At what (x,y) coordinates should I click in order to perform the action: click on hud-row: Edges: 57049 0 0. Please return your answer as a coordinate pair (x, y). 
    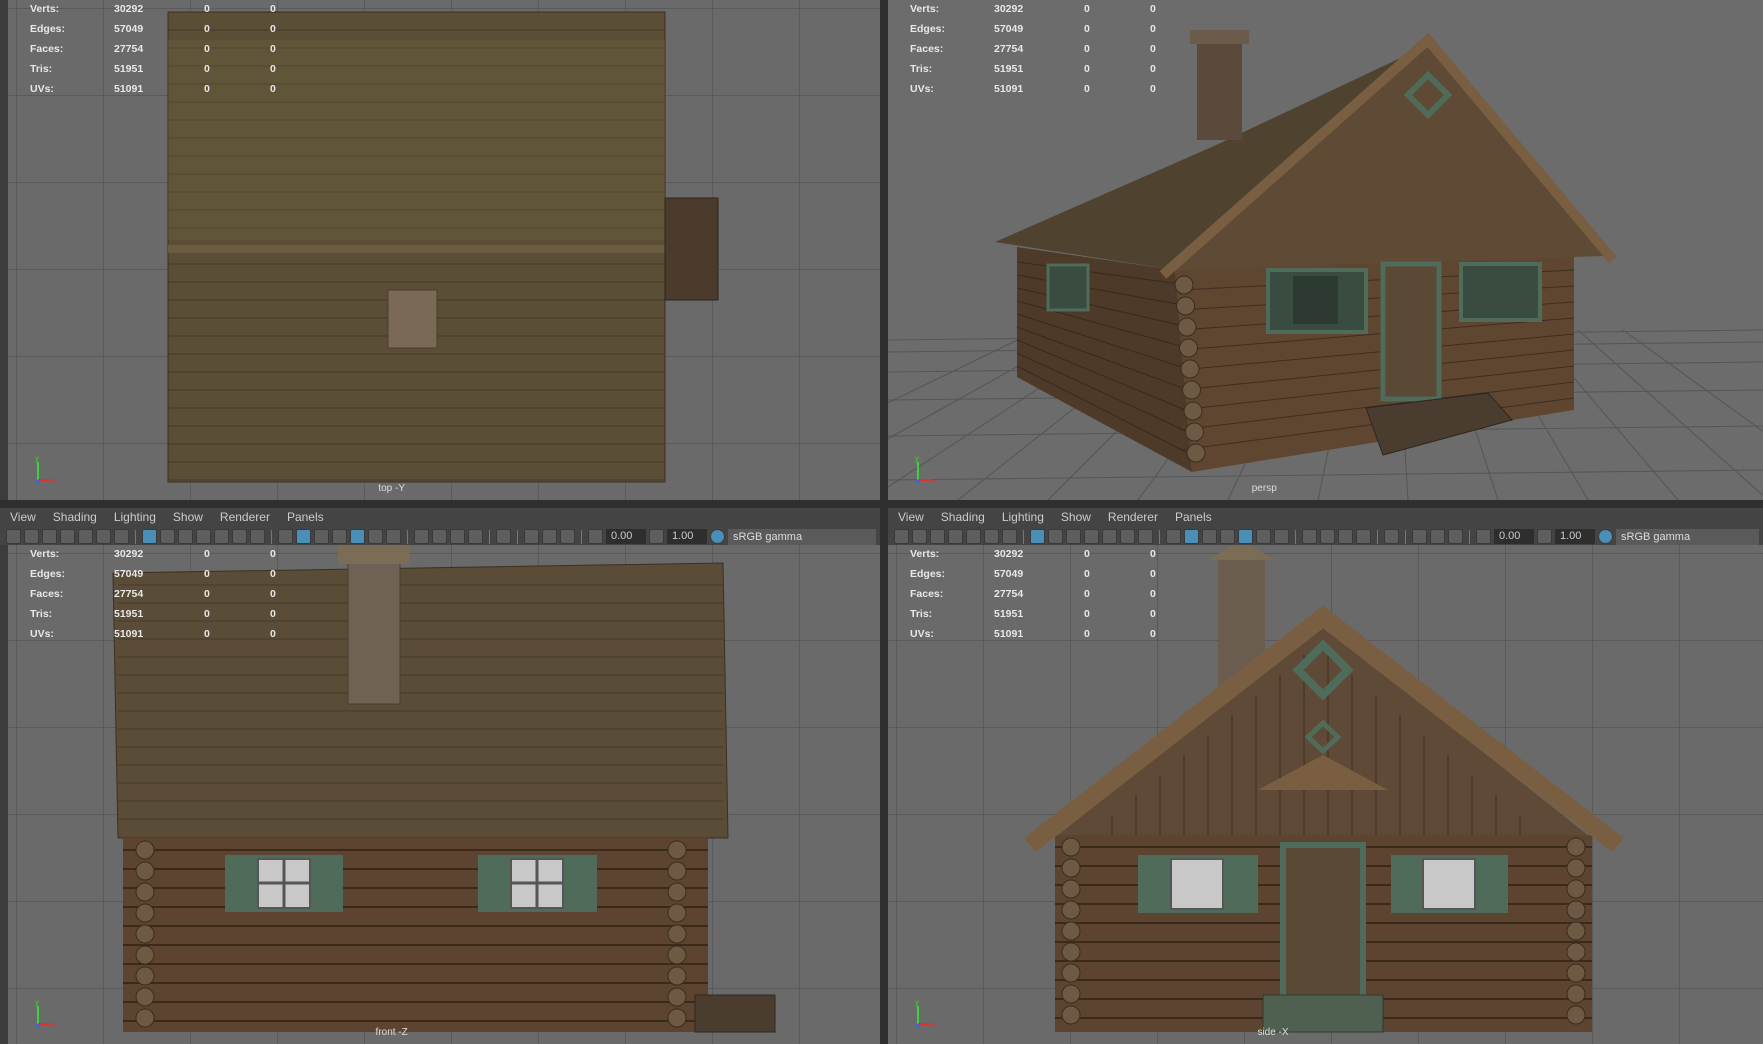
    Looking at the image, I should click on (171, 30).